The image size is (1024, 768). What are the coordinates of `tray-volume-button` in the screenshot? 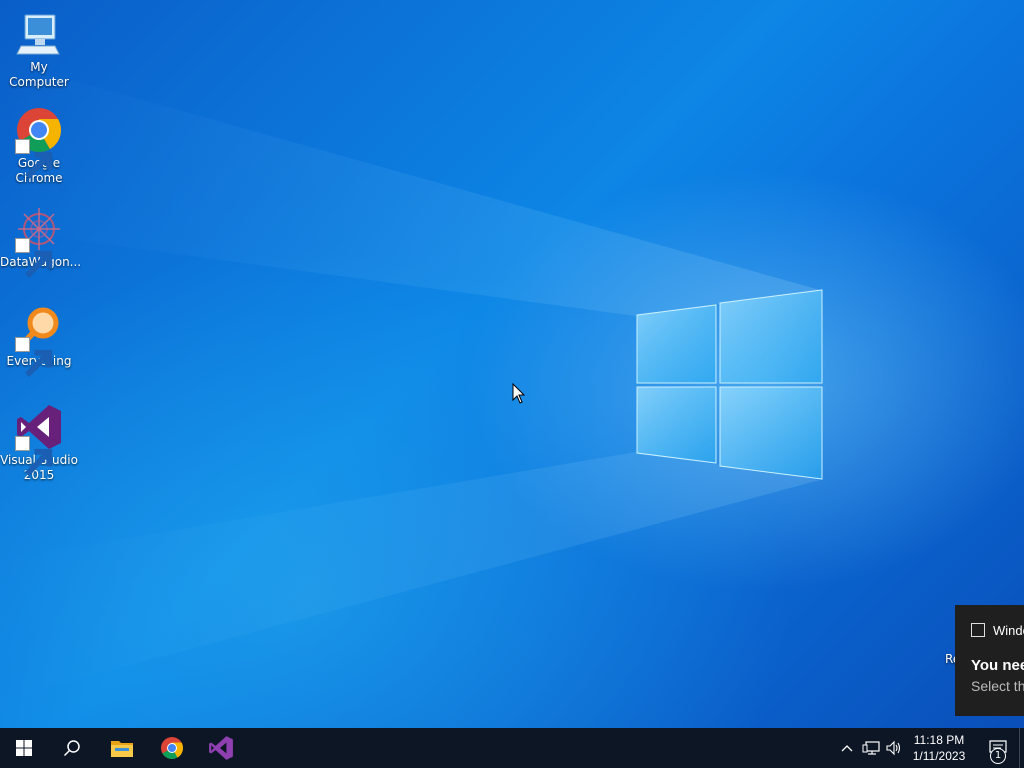 It's located at (894, 748).